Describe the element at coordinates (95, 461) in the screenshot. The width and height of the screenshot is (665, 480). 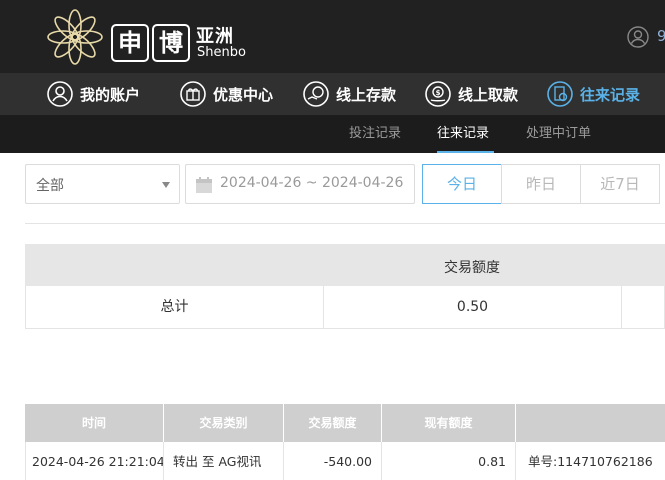
I see `cell-time: 2024-04-26 21:21:04` at that location.